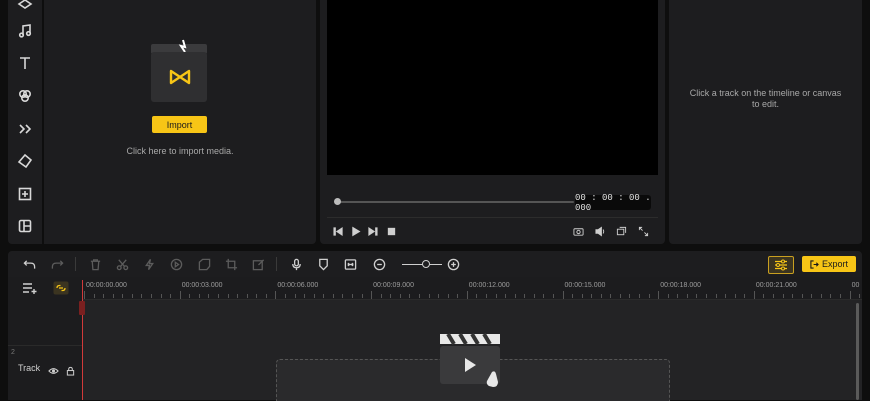 This screenshot has width=870, height=401. Describe the element at coordinates (621, 231) in the screenshot. I see `fullscreen-preview-icon` at that location.